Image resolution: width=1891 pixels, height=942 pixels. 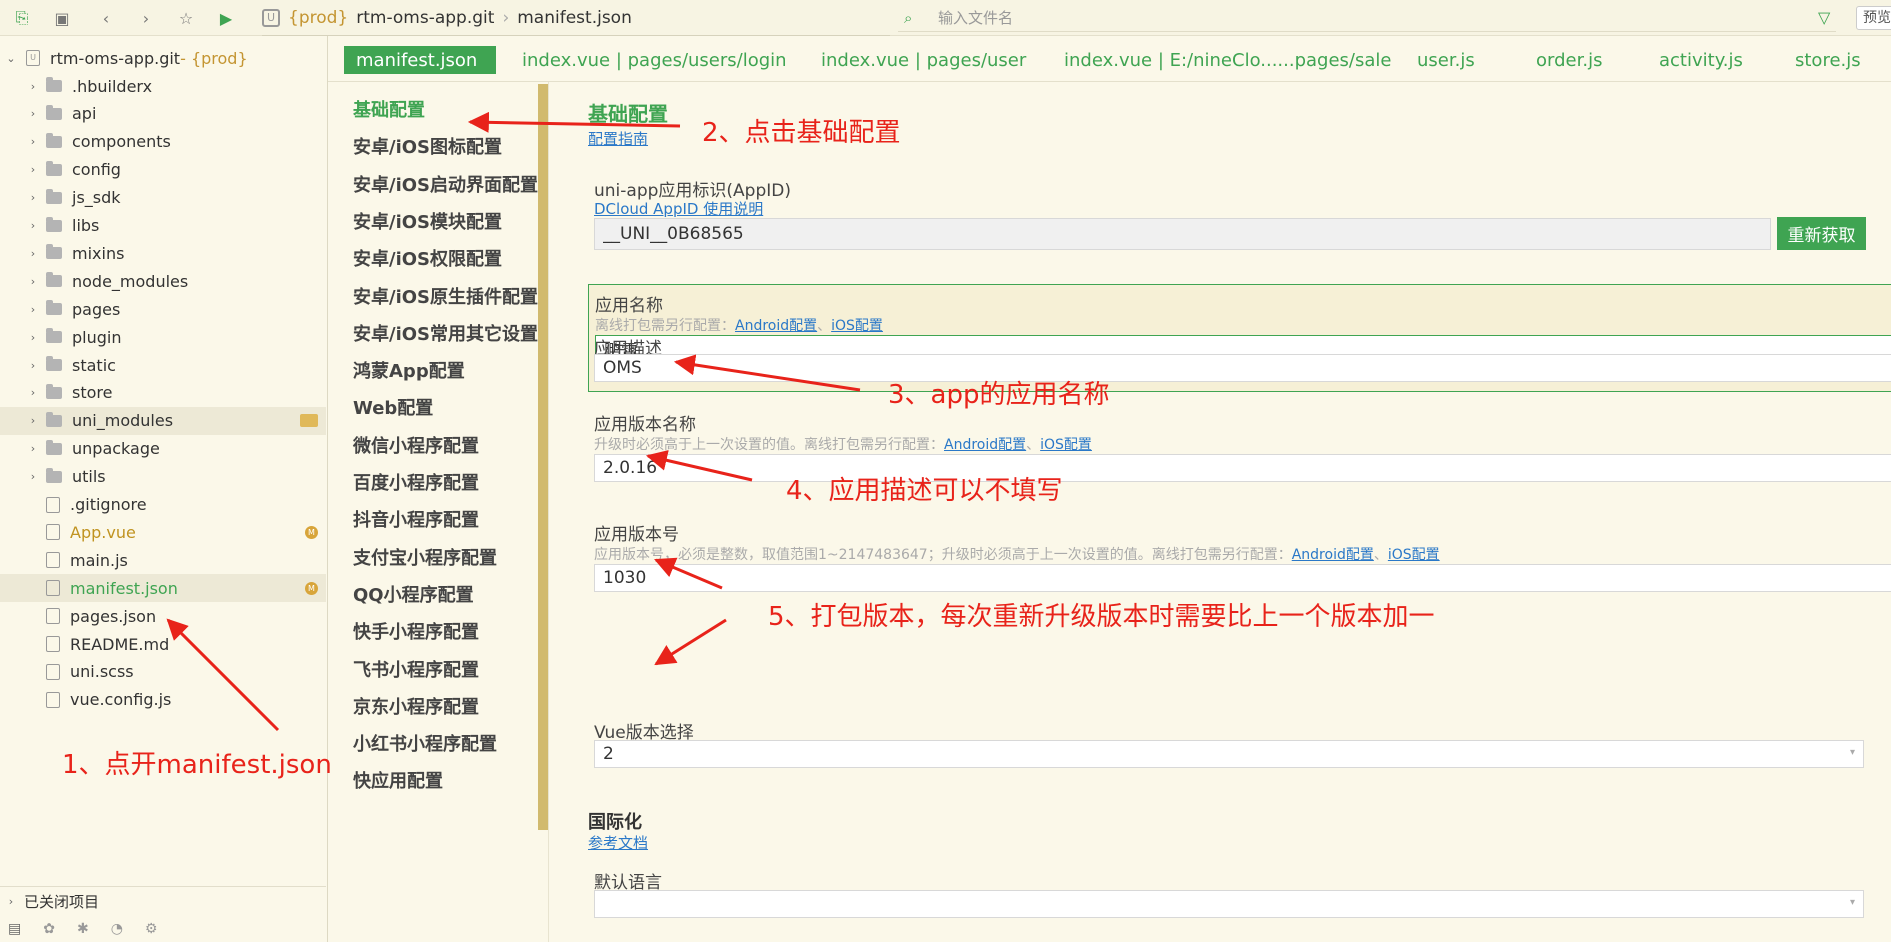 What do you see at coordinates (425, 743) in the screenshot?
I see `settings-nav-item-17: 小红书小程序配置` at bounding box center [425, 743].